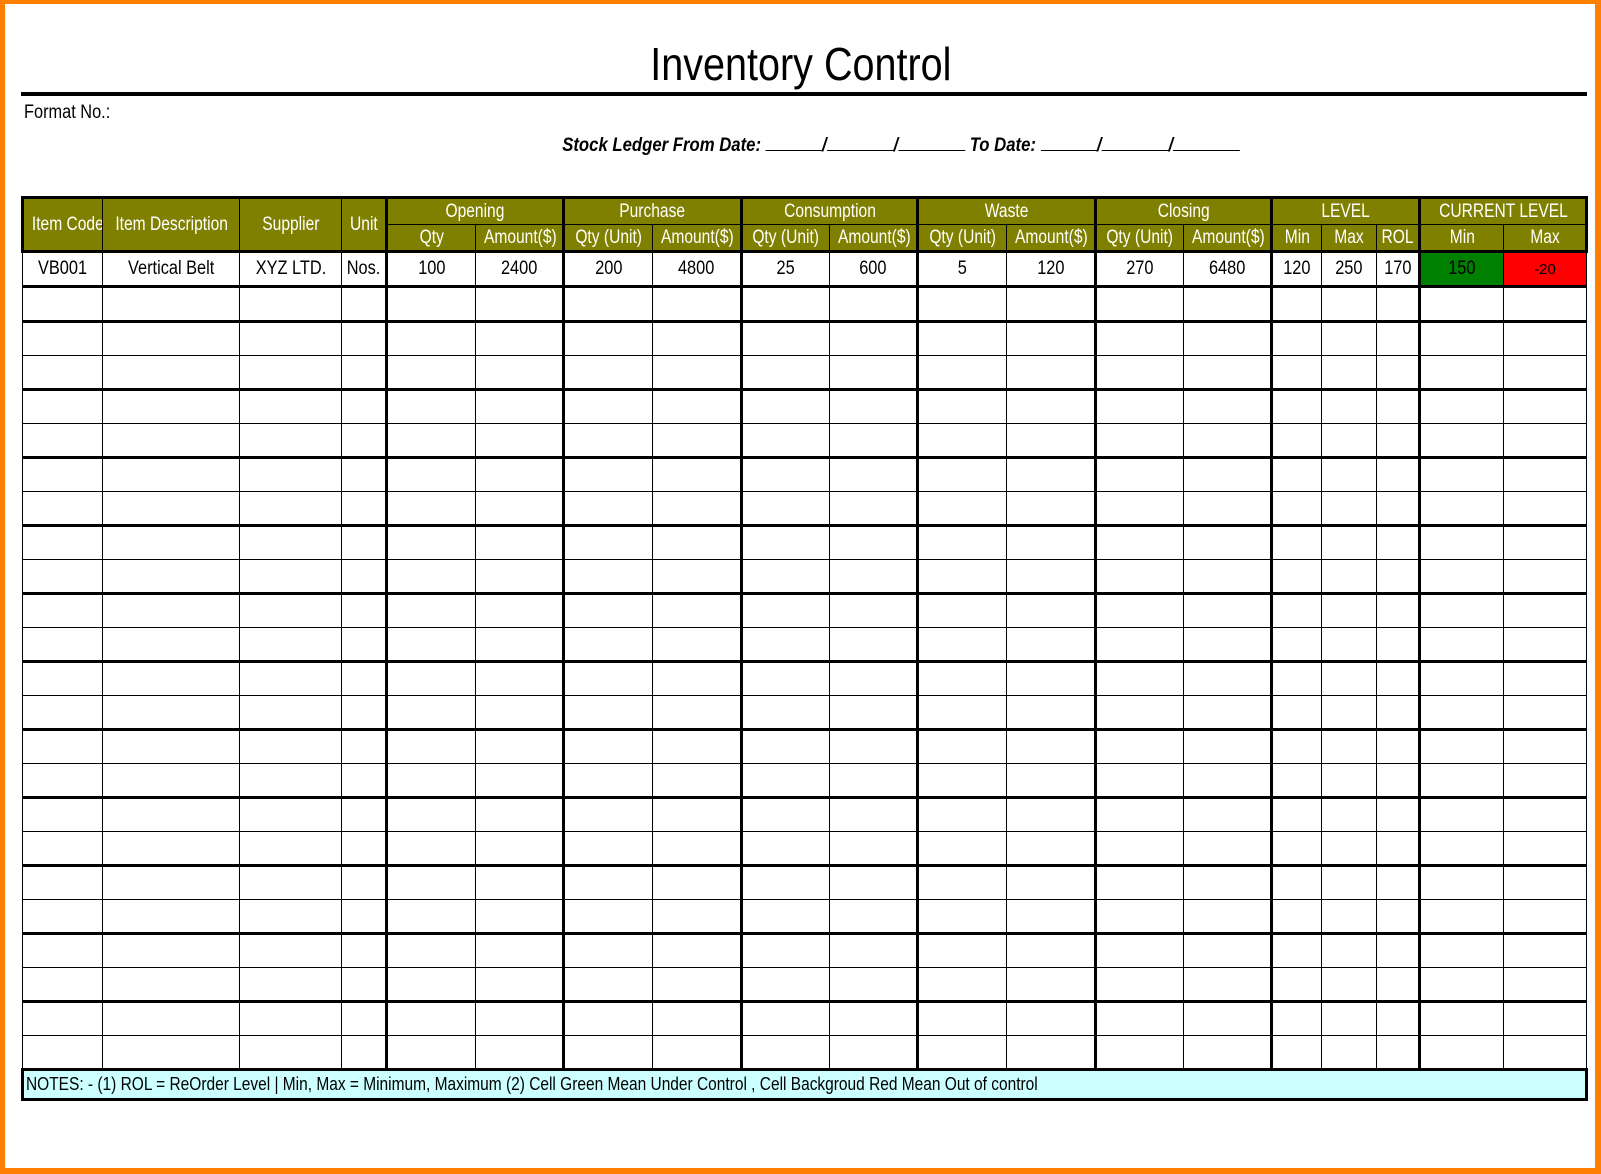 The height and width of the screenshot is (1174, 1601). I want to click on to-date-year-field, so click(1207, 142).